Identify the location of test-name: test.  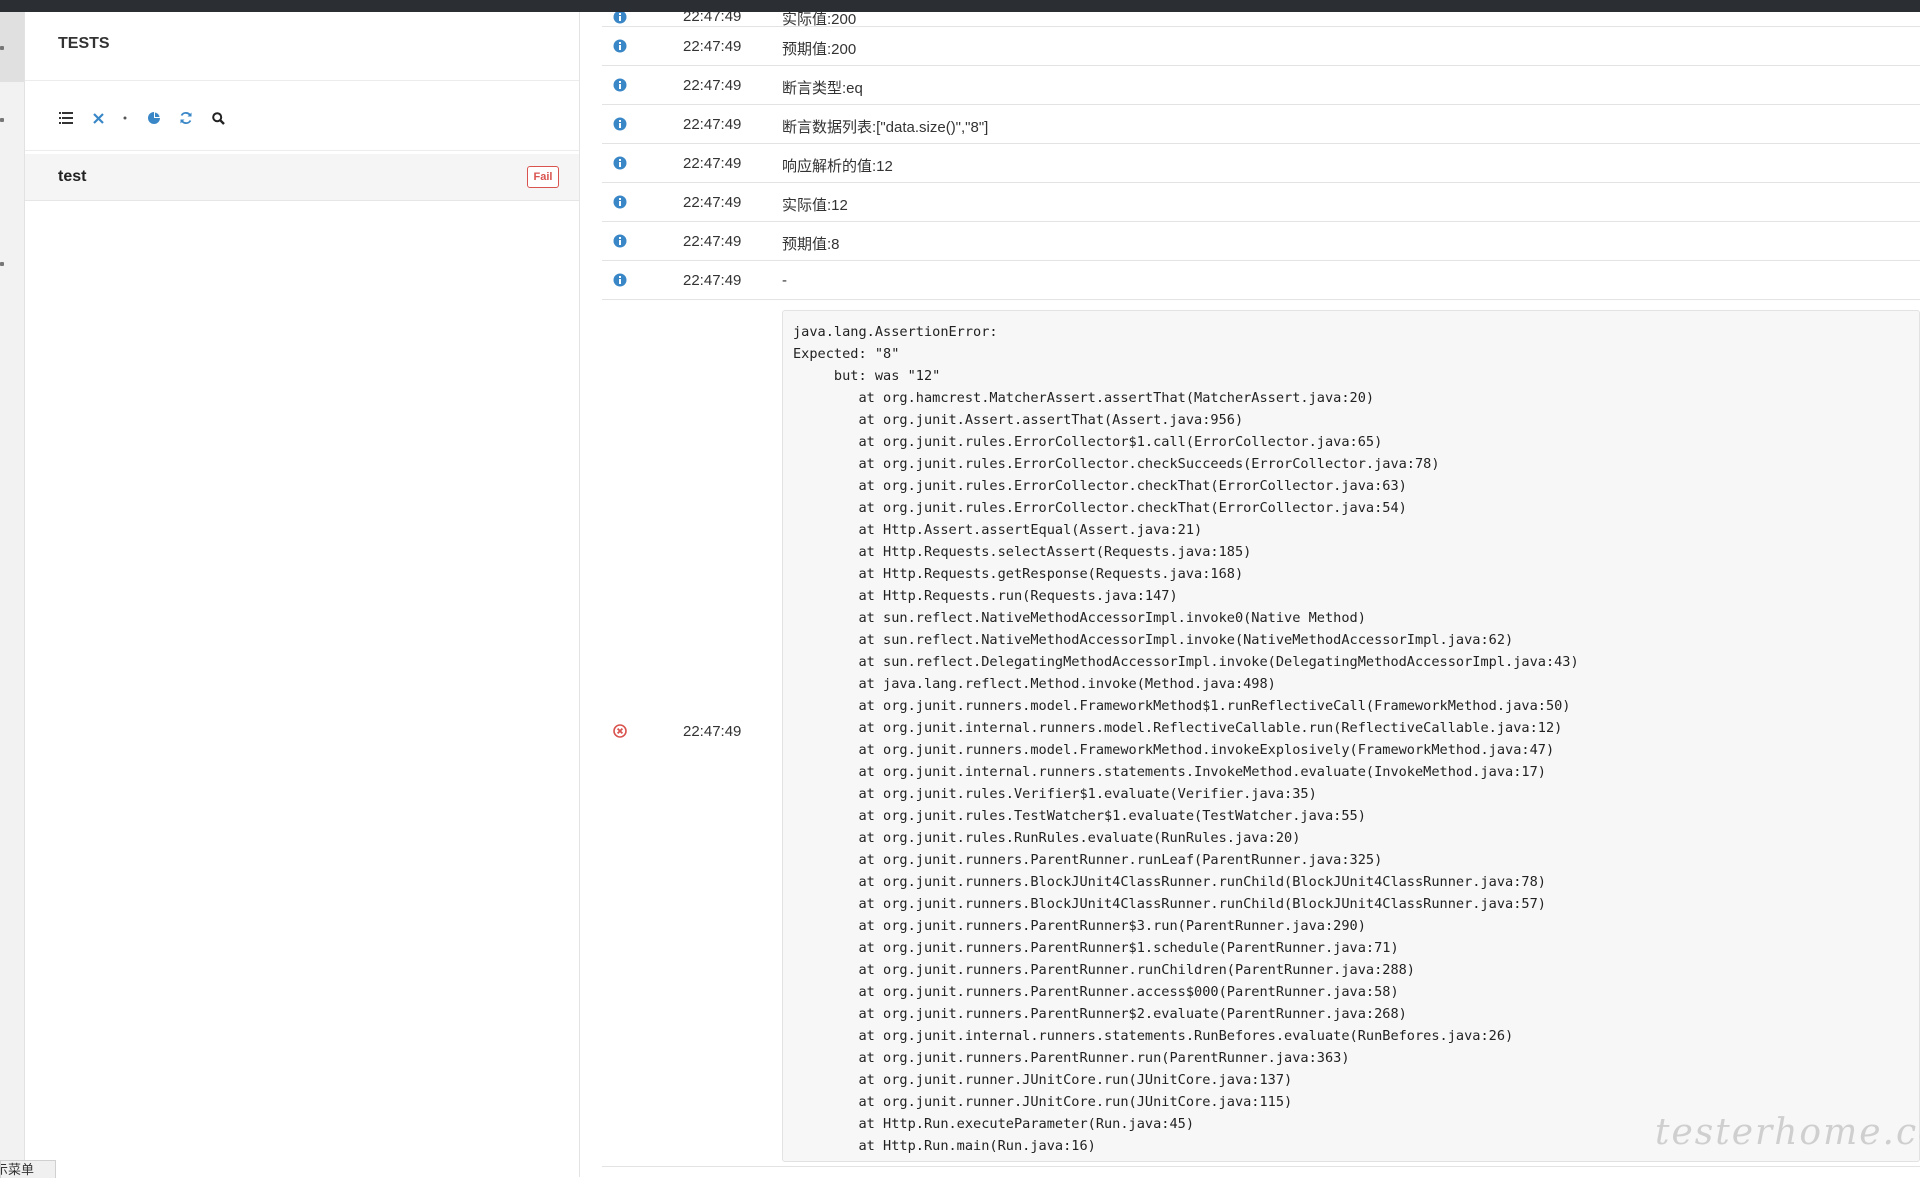
(72, 176).